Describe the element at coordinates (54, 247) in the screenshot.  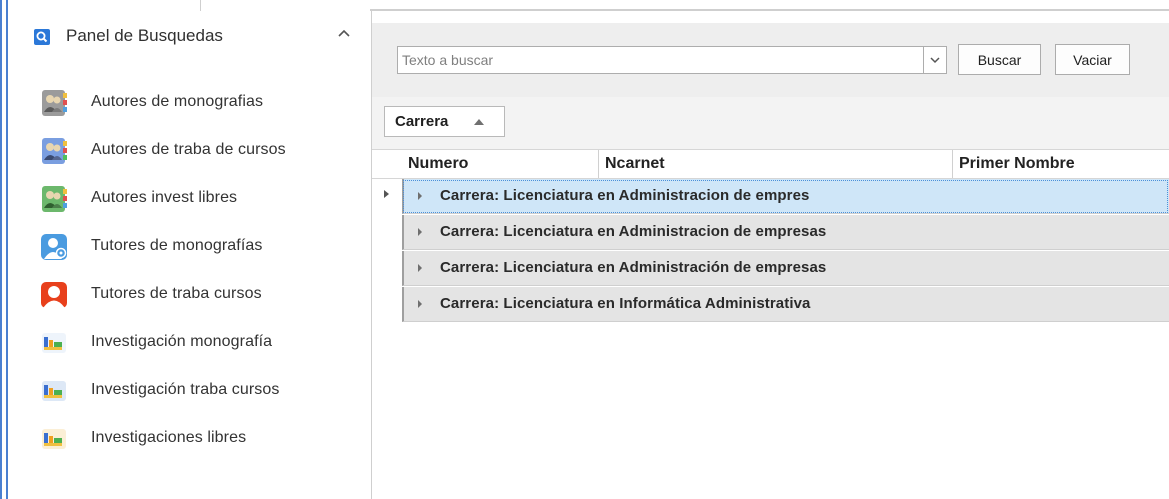
I see `user-settings-icon` at that location.